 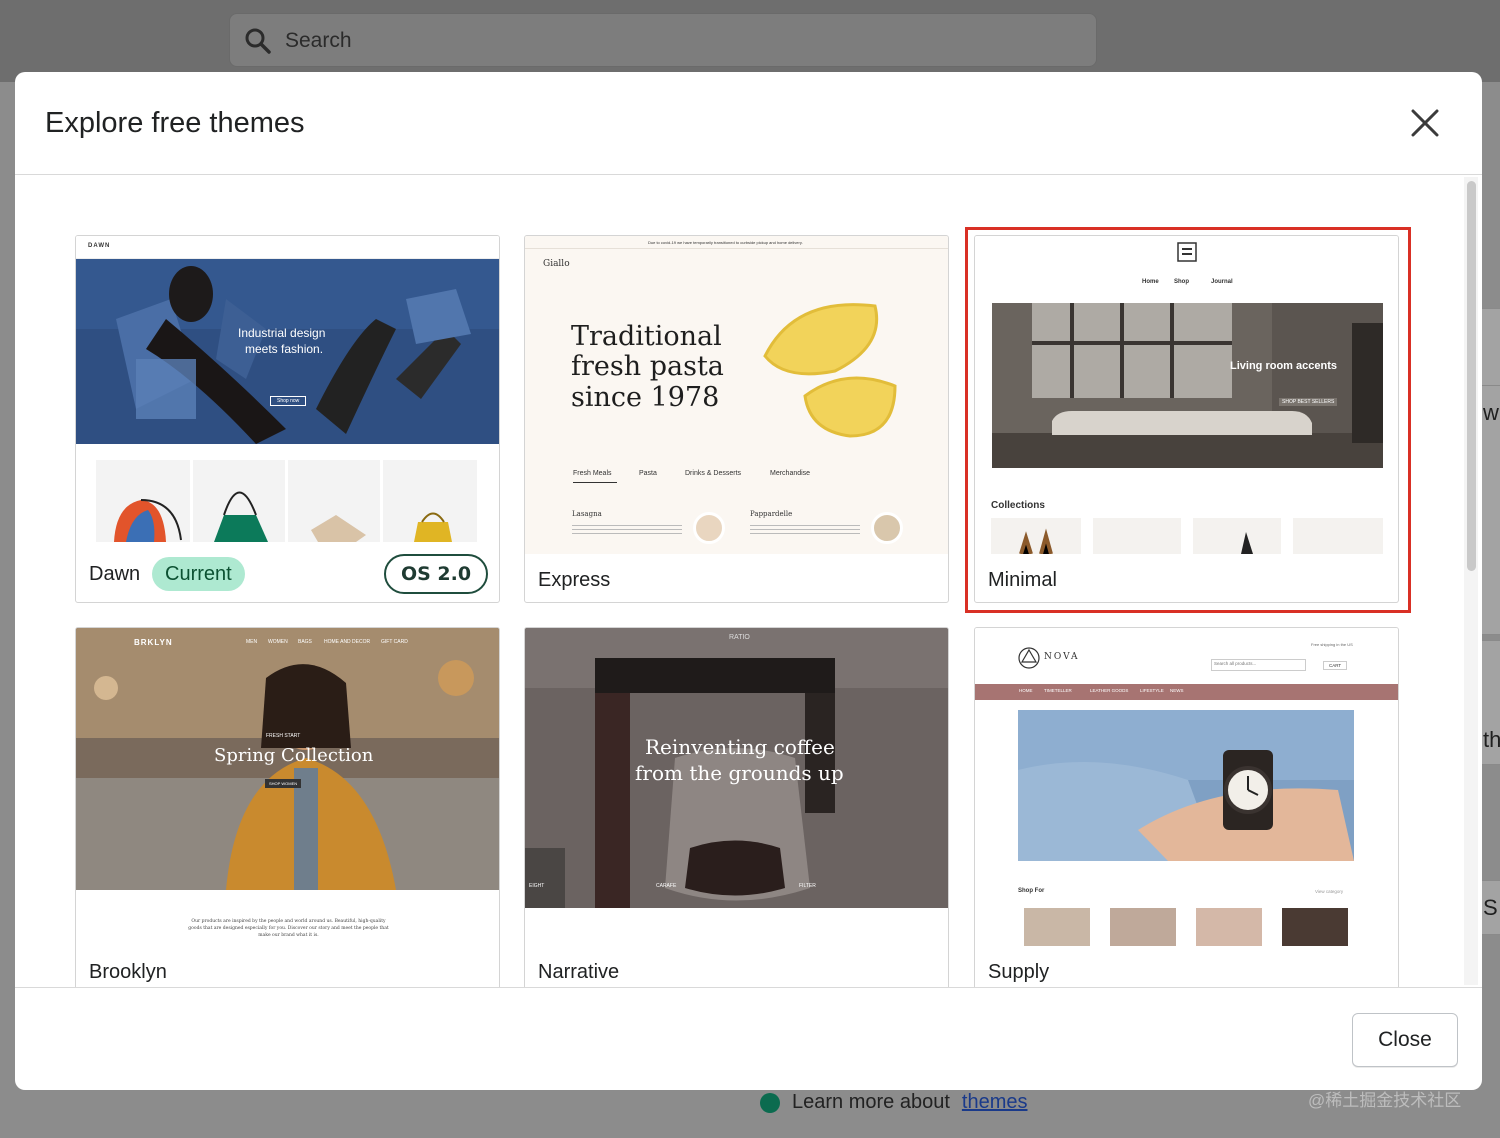 I want to click on theme-name-minimal: Minimal, so click(x=1022, y=580).